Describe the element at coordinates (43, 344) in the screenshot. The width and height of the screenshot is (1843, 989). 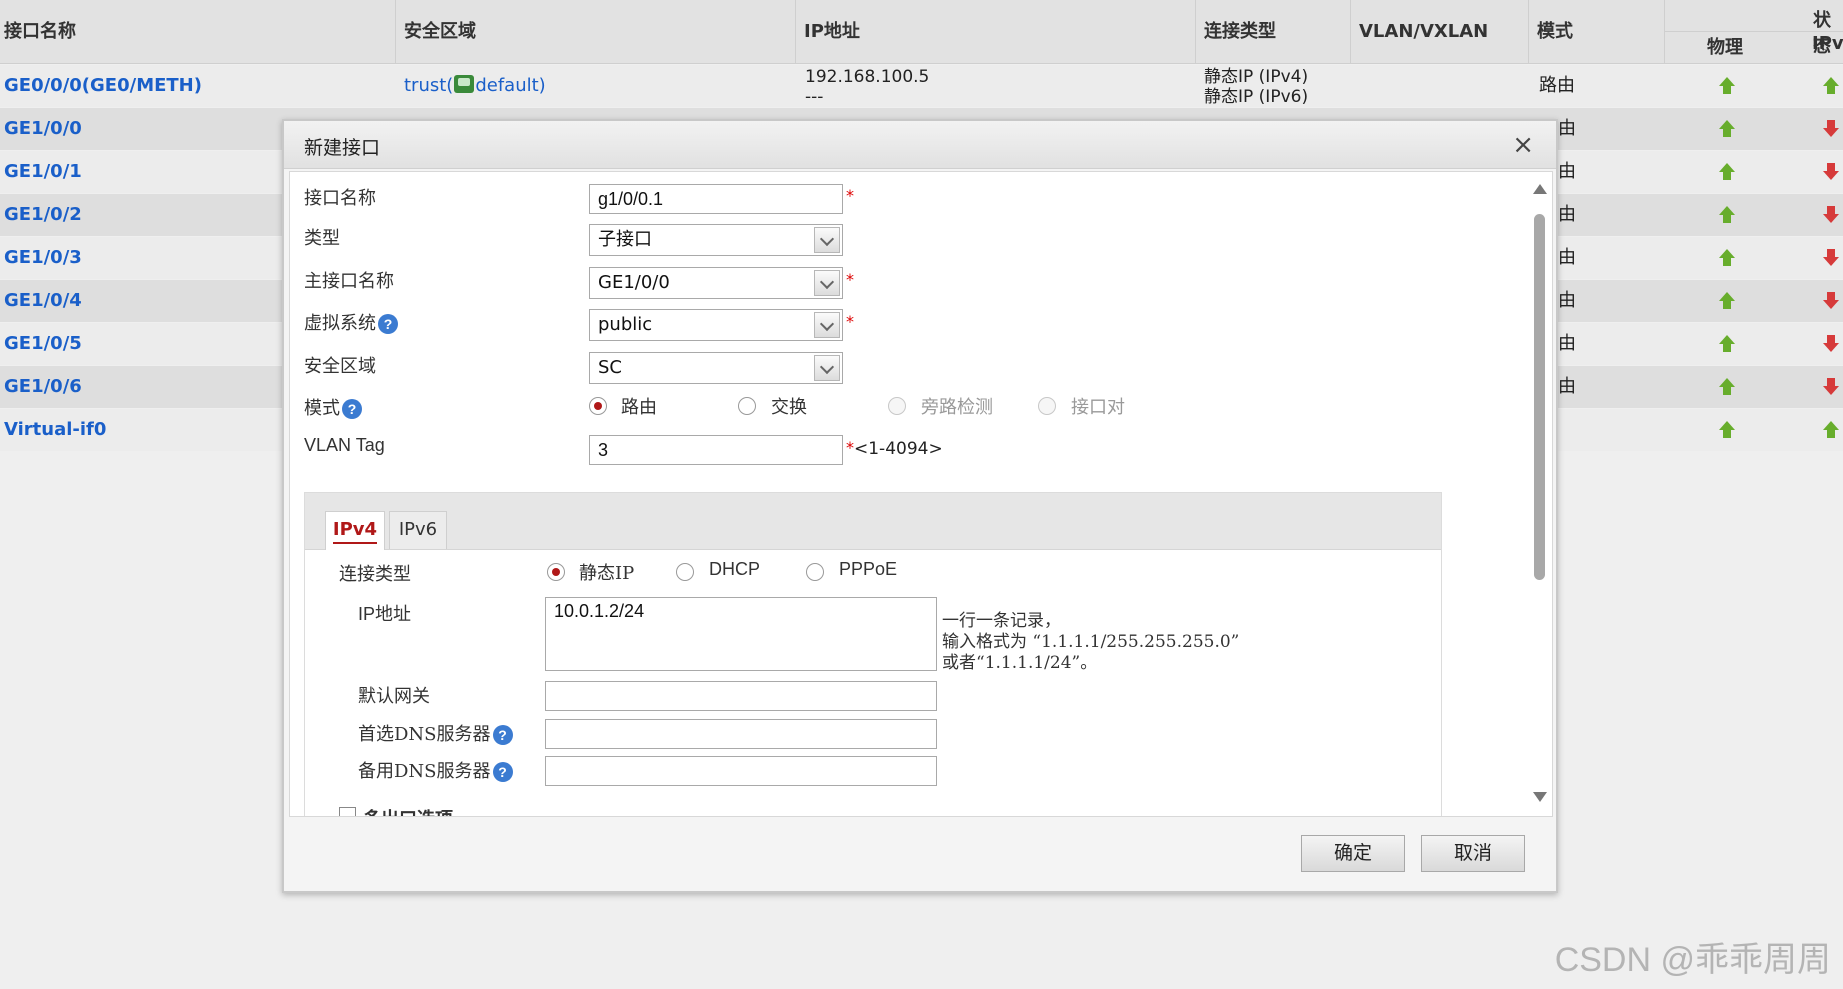
I see `interface-name-link: GE1/0/5` at that location.